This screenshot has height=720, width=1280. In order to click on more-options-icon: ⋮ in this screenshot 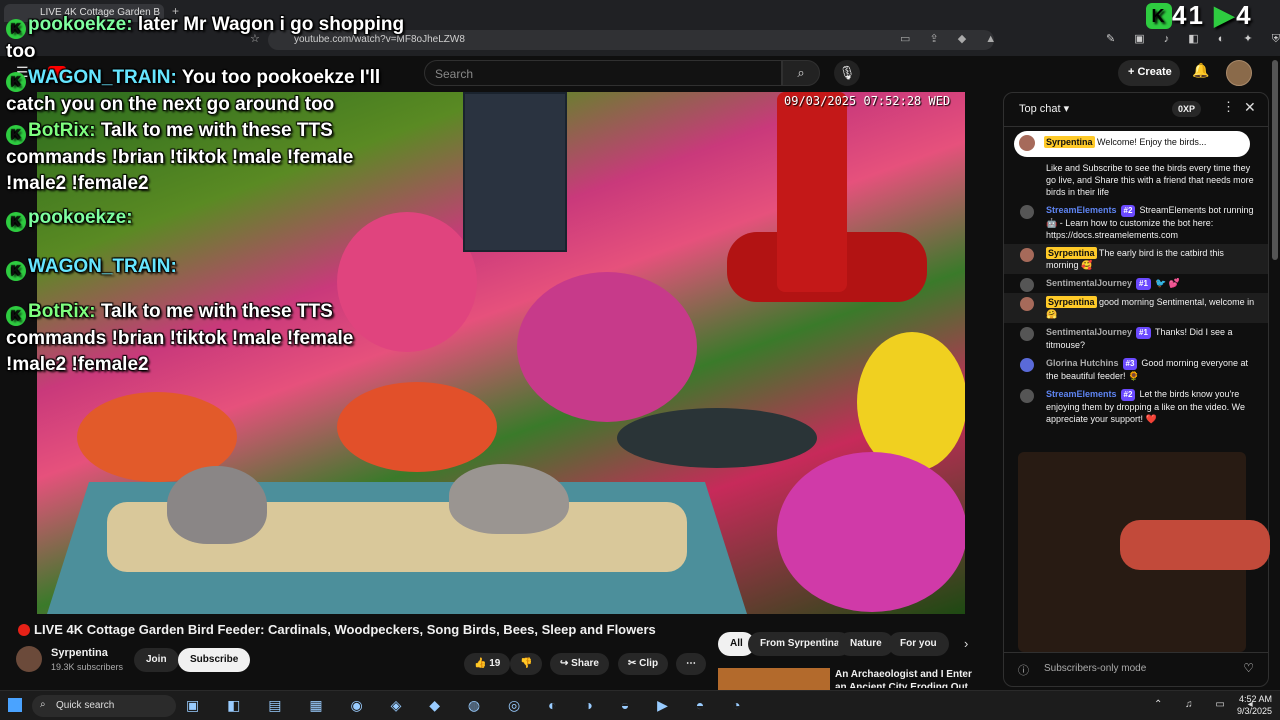, I will do `click(1228, 107)`.